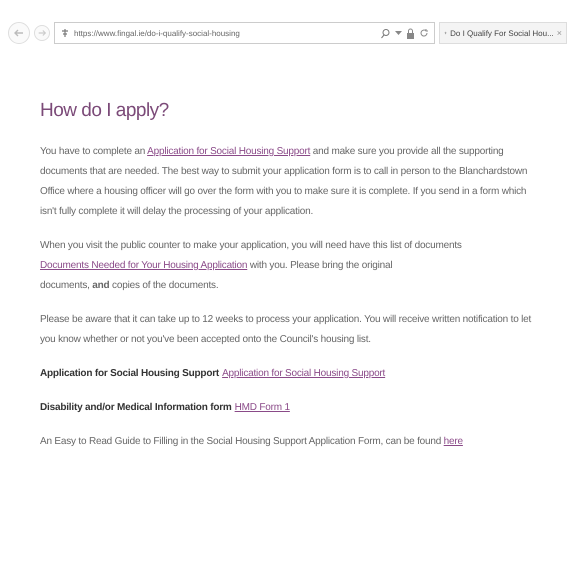  I want to click on page-heading: How do I apply?, so click(105, 111).